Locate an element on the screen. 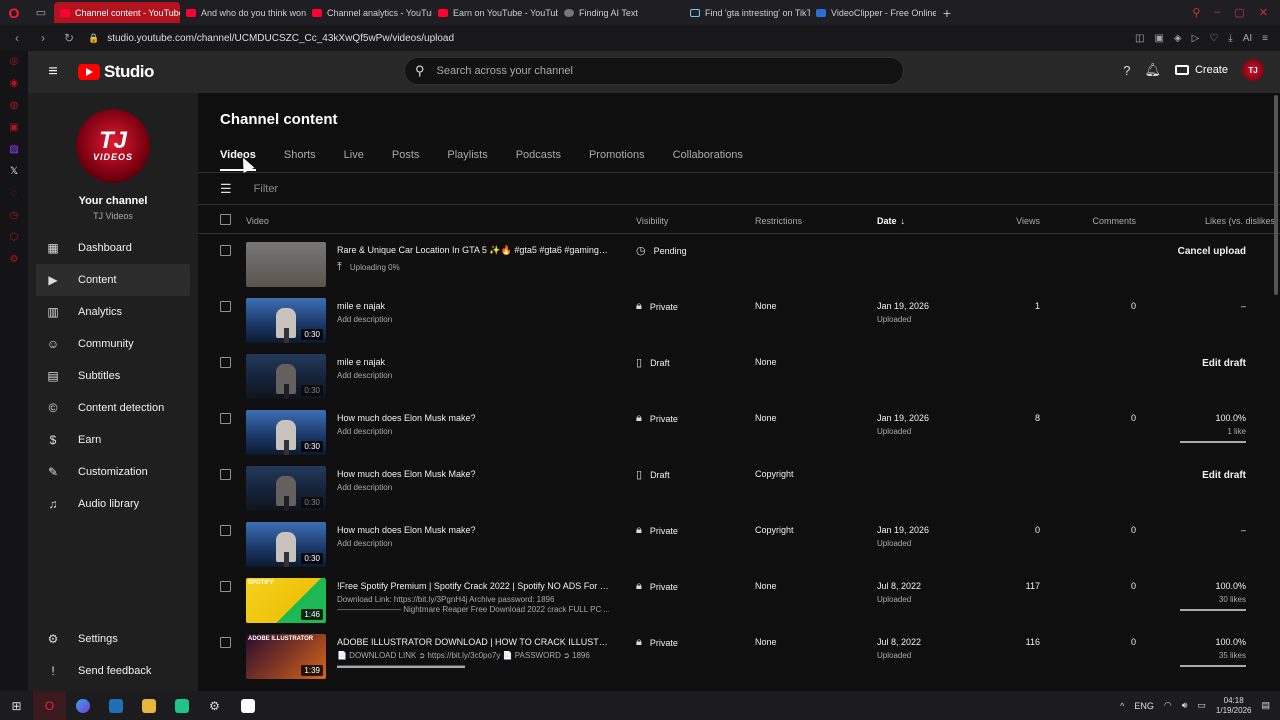 This screenshot has height=720, width=1280. twitch-icon: ▨ is located at coordinates (14, 149).